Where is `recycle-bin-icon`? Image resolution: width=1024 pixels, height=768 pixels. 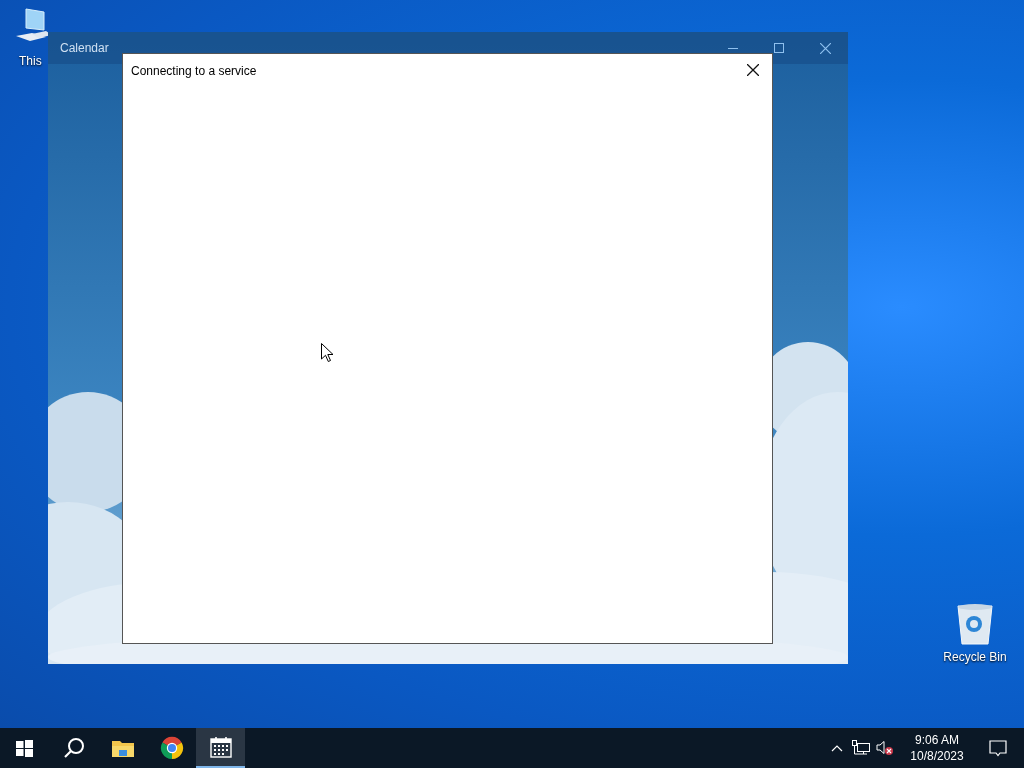 recycle-bin-icon is located at coordinates (975, 624).